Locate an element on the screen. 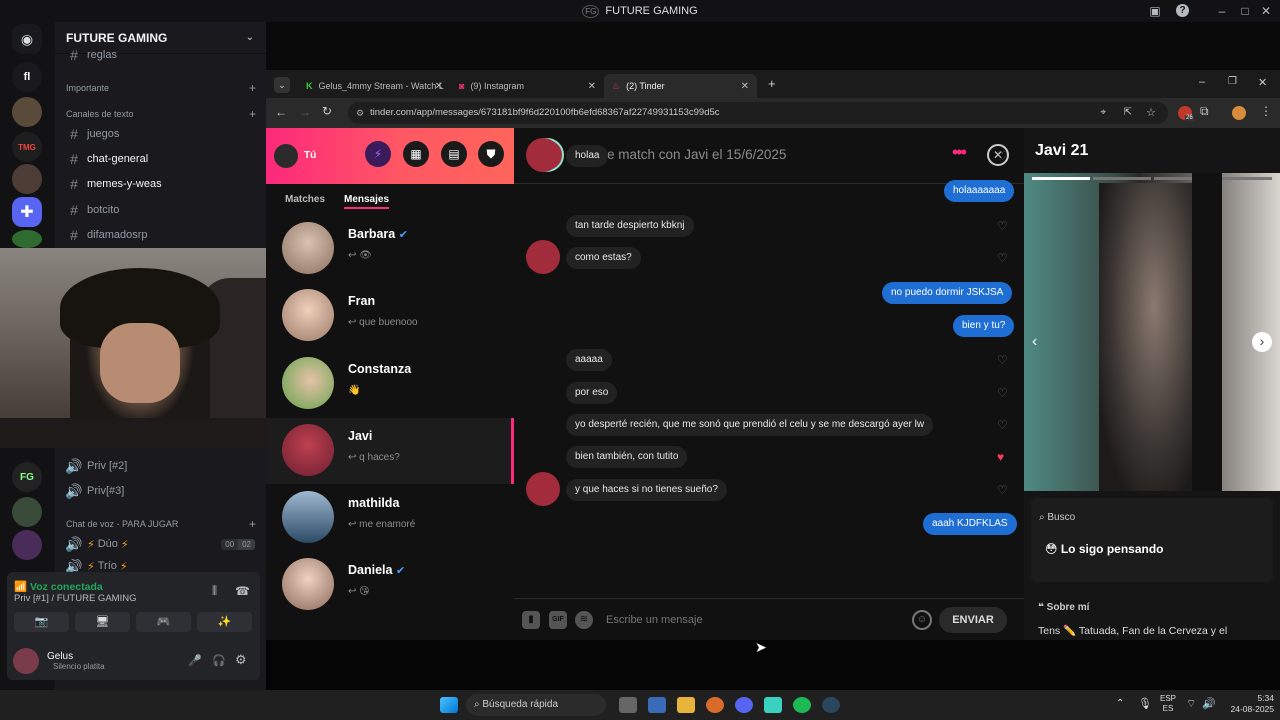  discord-app-icon is located at coordinates (744, 705).